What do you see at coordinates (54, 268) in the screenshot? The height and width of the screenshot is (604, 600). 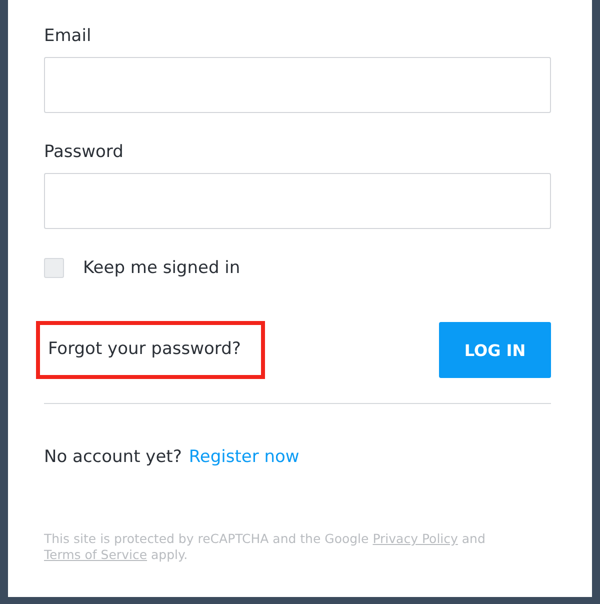 I see `keep-signed-in-checkbox` at bounding box center [54, 268].